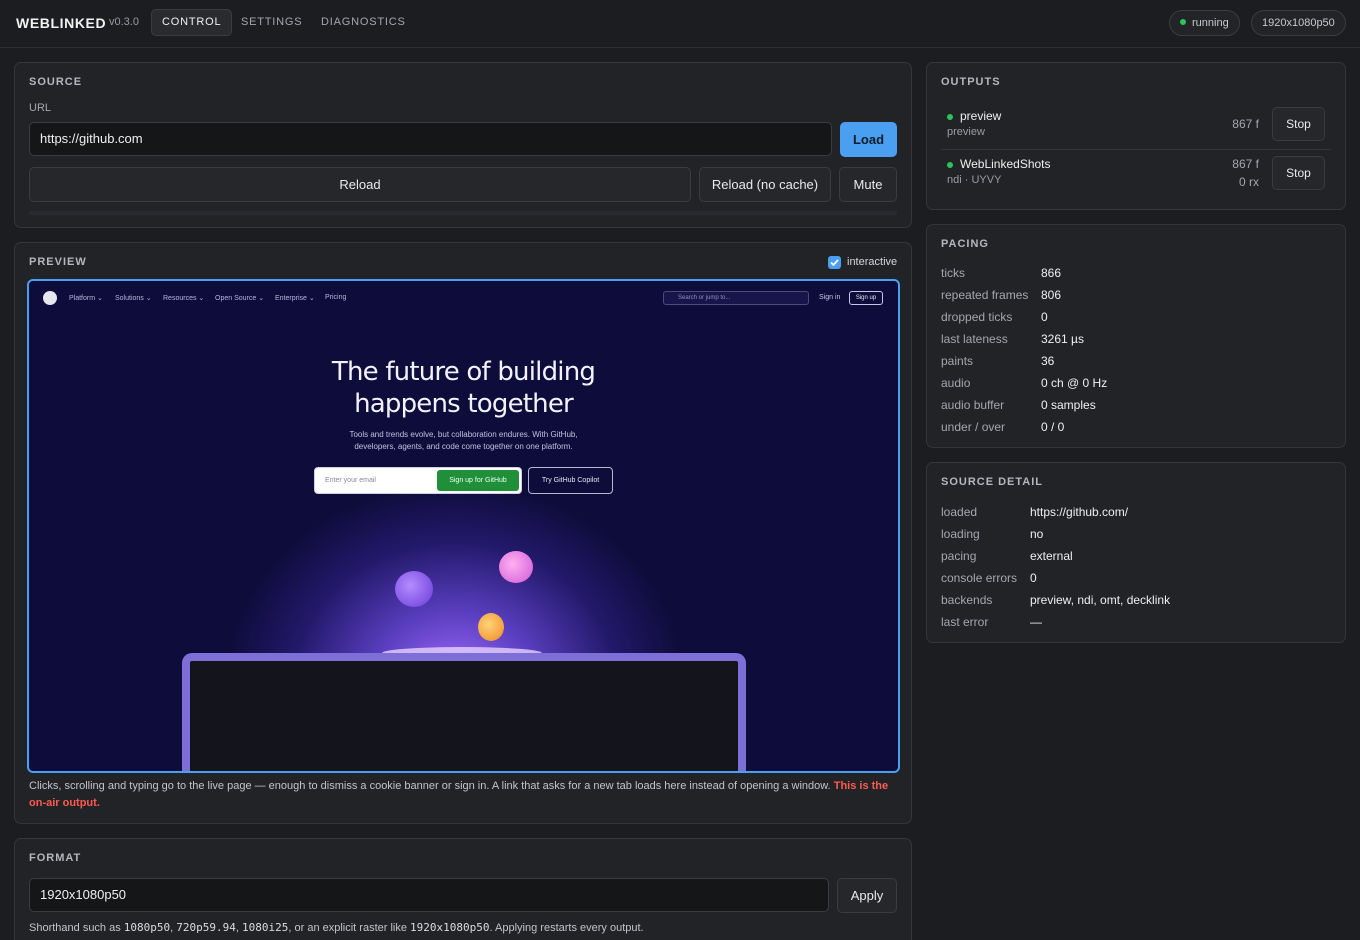  I want to click on format-input: 1920x1080p50, so click(429, 895).